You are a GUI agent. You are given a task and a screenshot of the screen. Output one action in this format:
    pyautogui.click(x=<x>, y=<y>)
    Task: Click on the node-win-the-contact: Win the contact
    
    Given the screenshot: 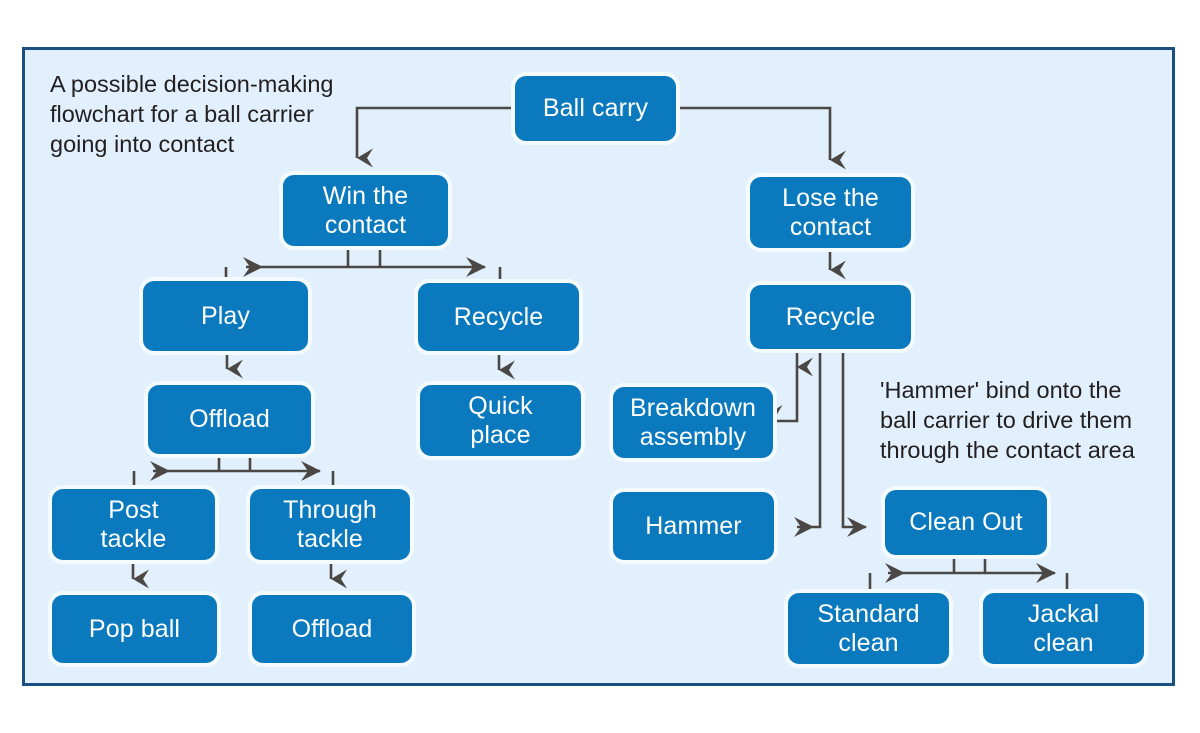 What is the action you would take?
    pyautogui.click(x=365, y=210)
    